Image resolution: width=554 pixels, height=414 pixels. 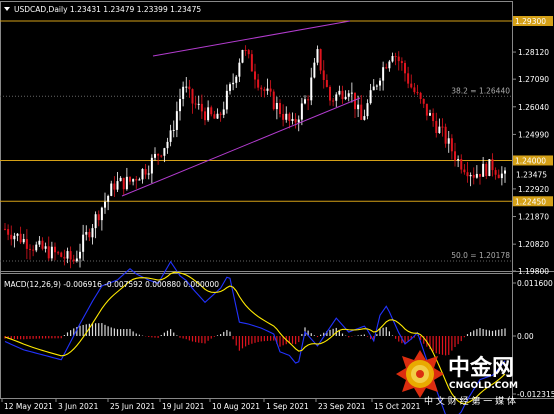 I want to click on watermark-logo: 中金网 CNGOLD.COM 中 文 财 经 第 一 媒 体, so click(x=457, y=378).